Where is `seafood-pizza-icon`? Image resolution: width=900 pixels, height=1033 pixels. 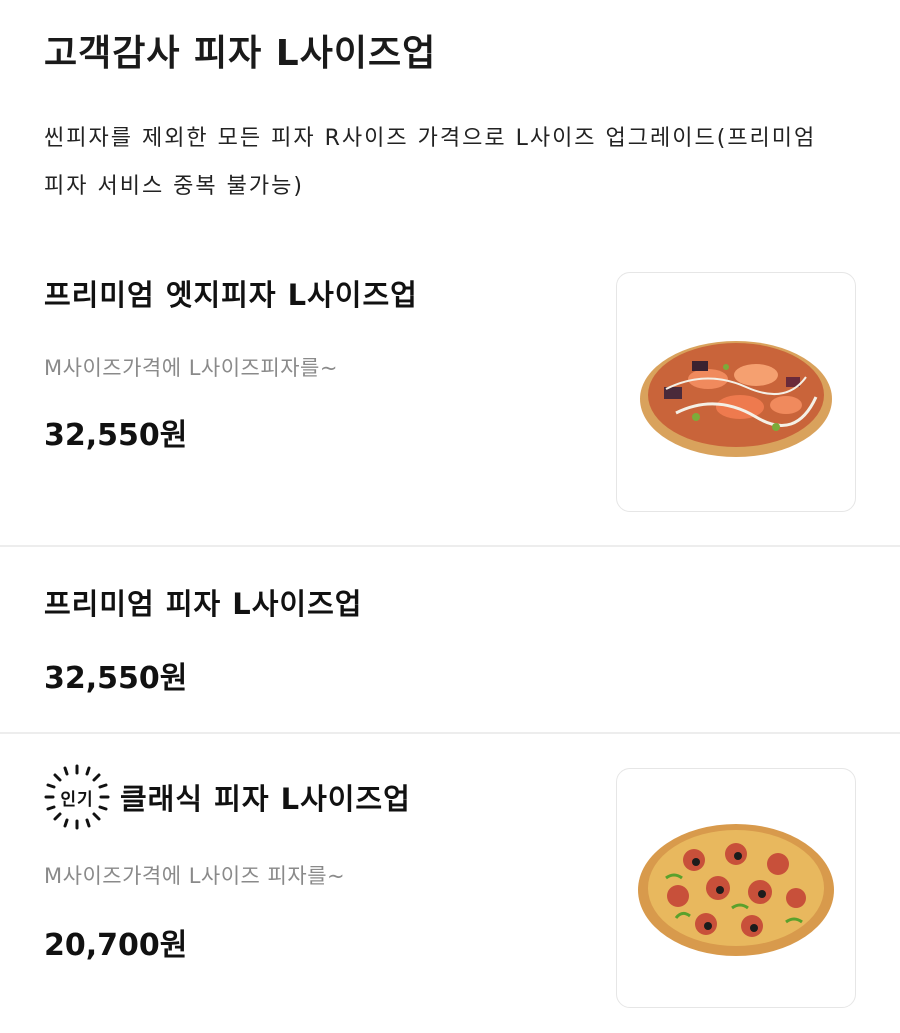
seafood-pizza-icon is located at coordinates (736, 399).